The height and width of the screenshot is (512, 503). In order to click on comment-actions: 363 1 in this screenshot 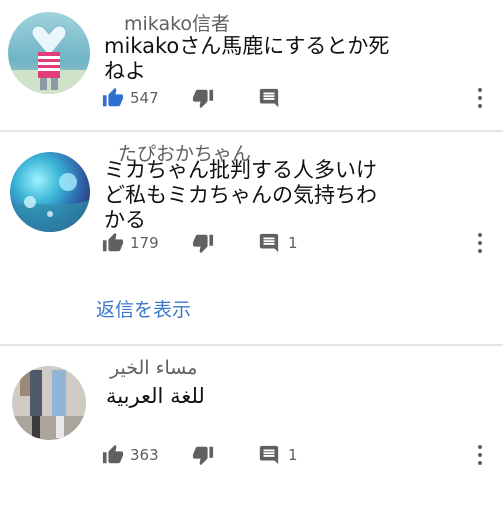, I will do `click(251, 455)`.